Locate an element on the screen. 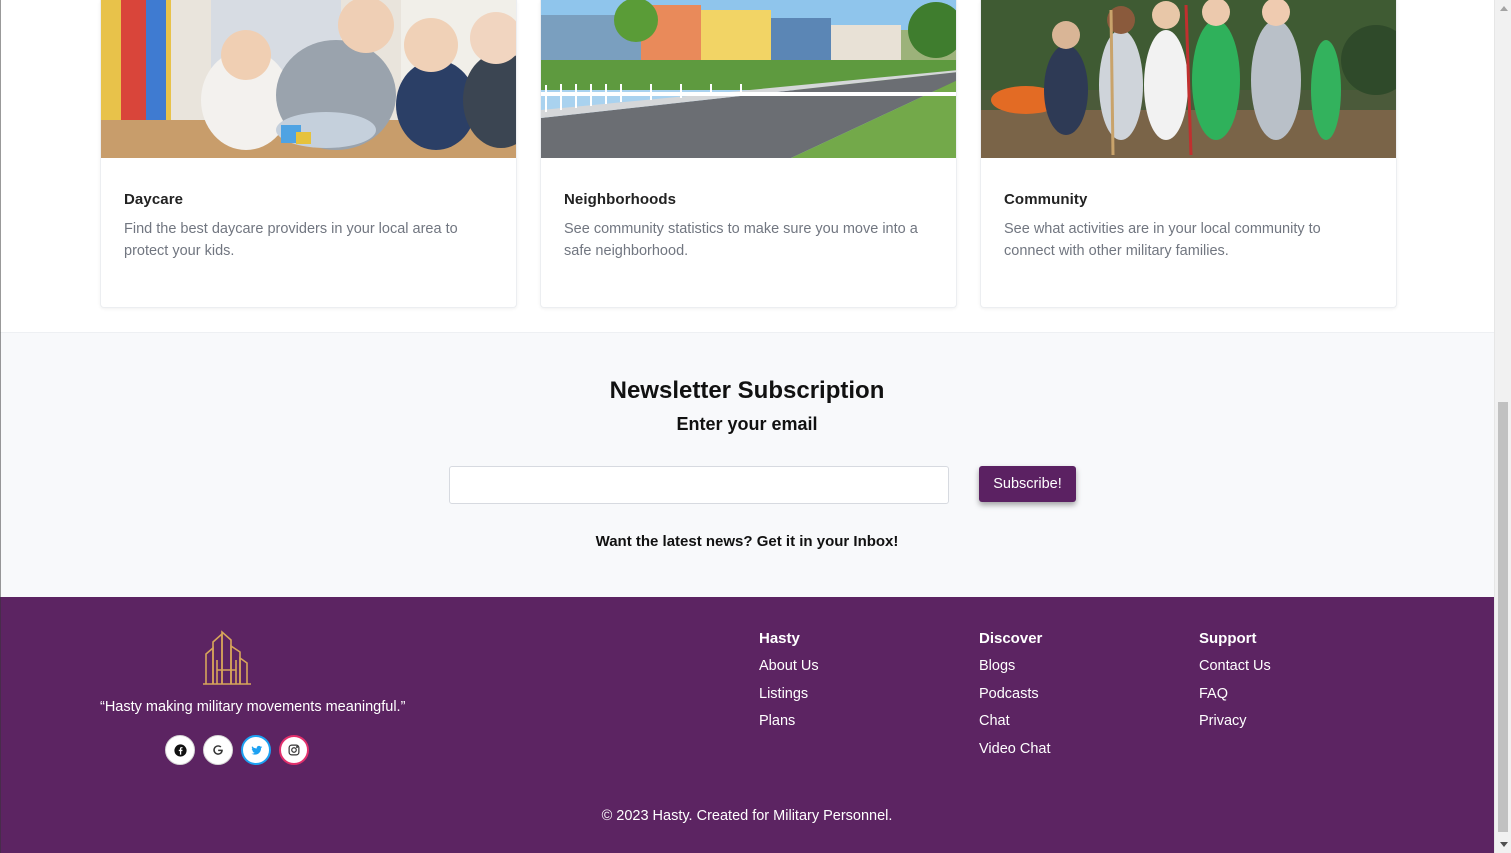 The width and height of the screenshot is (1511, 853). footer-link-listings: Listings is located at coordinates (789, 700).